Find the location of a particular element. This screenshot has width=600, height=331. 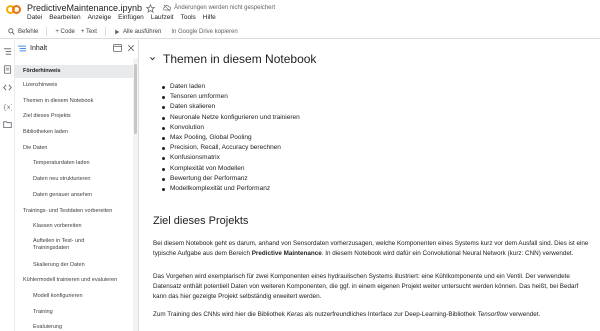

search-icon is located at coordinates (11, 31).